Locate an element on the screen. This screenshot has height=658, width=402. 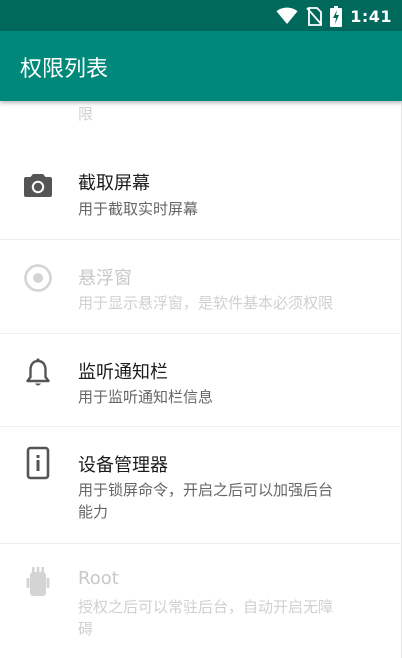
permission-item-notification-listener: 监听通知栏 用于监听通知栏信息 is located at coordinates (200, 380).